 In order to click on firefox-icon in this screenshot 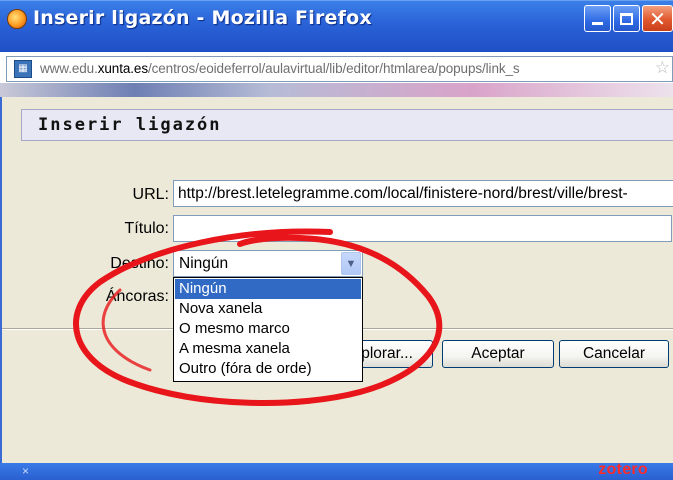, I will do `click(17, 19)`.